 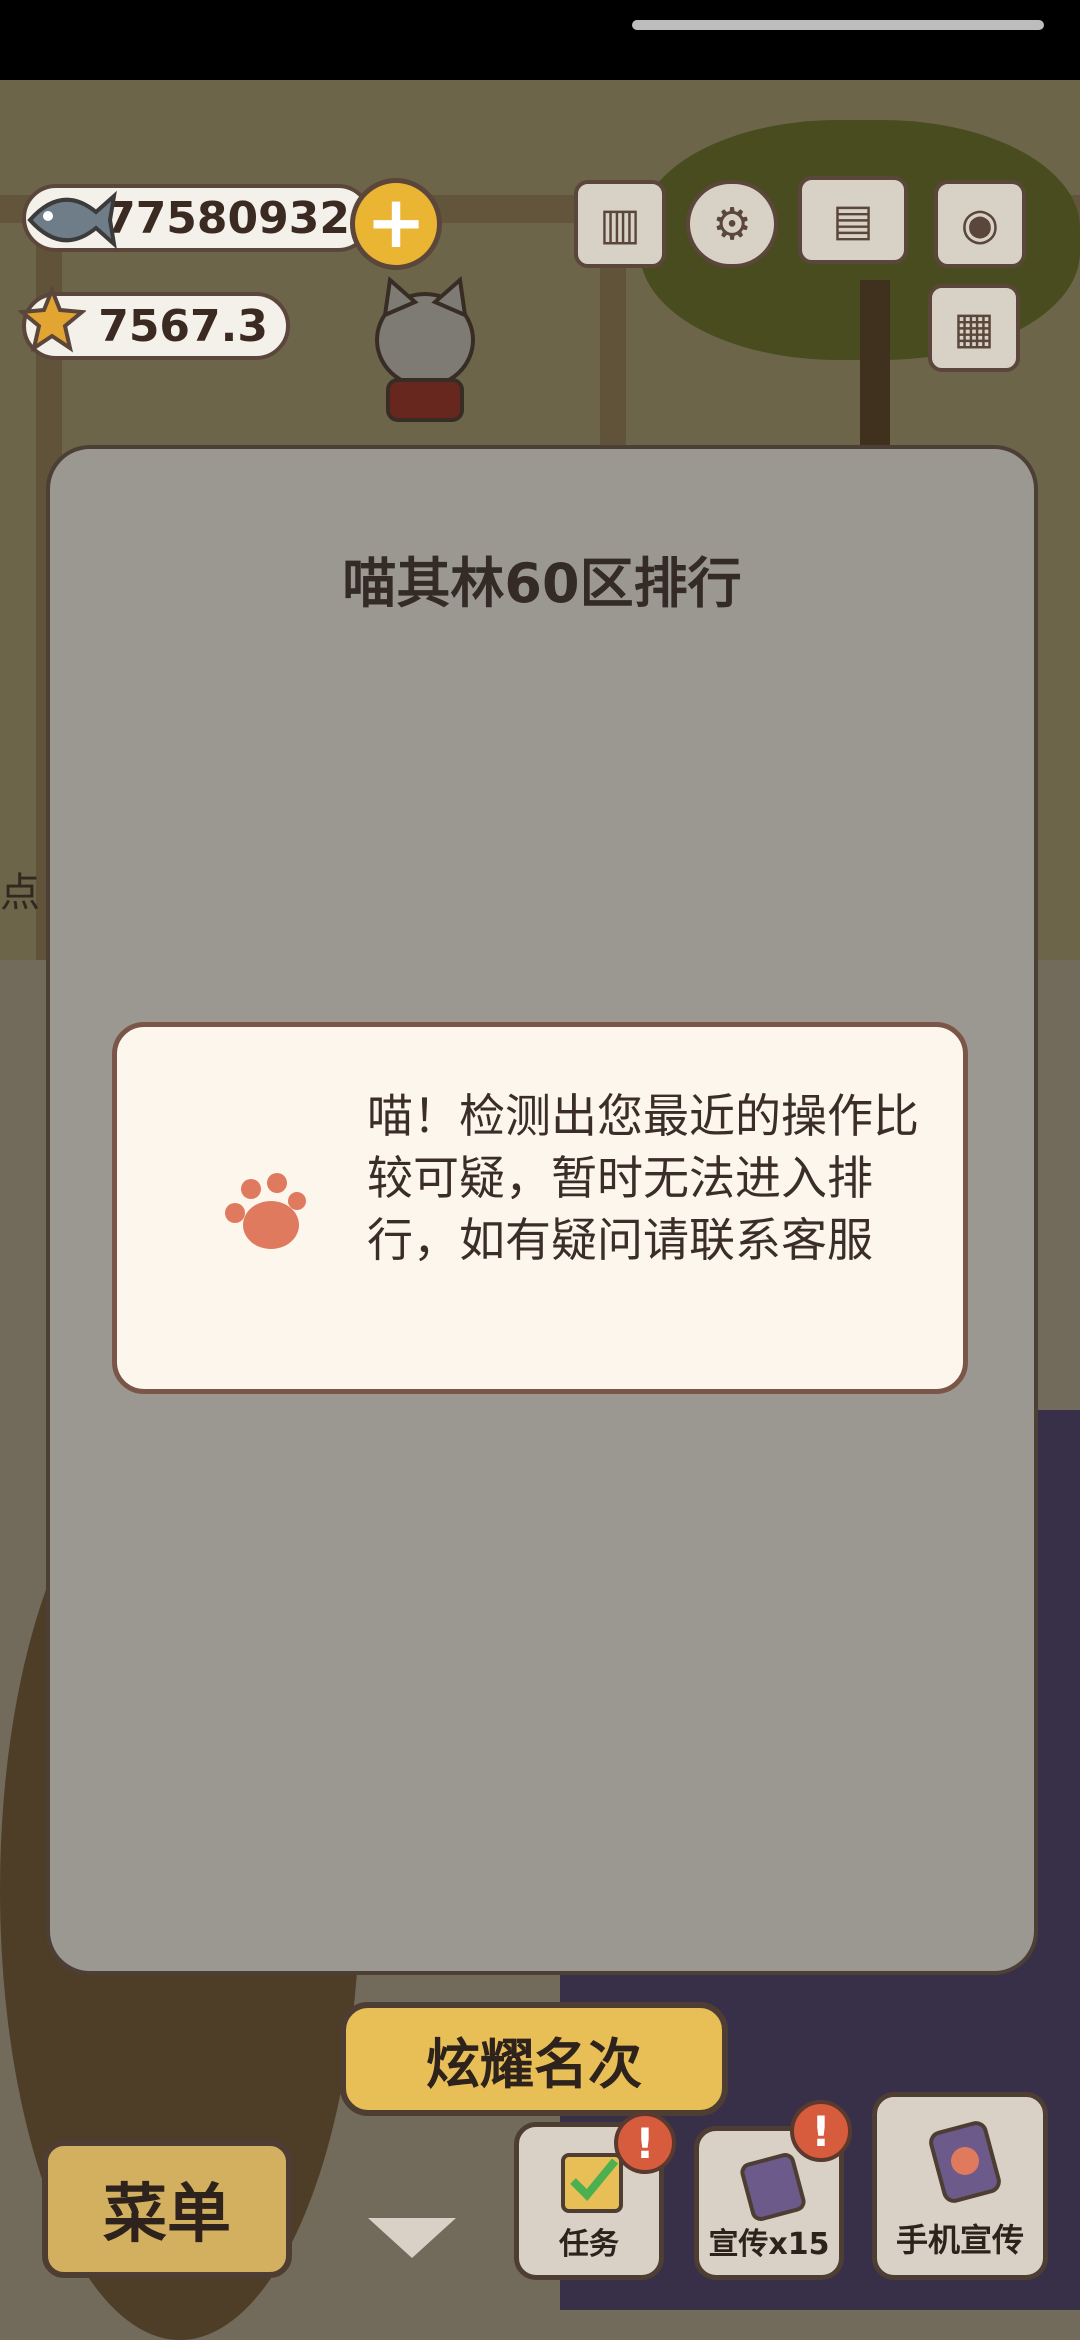 I want to click on paw-icon, so click(x=265, y=1211).